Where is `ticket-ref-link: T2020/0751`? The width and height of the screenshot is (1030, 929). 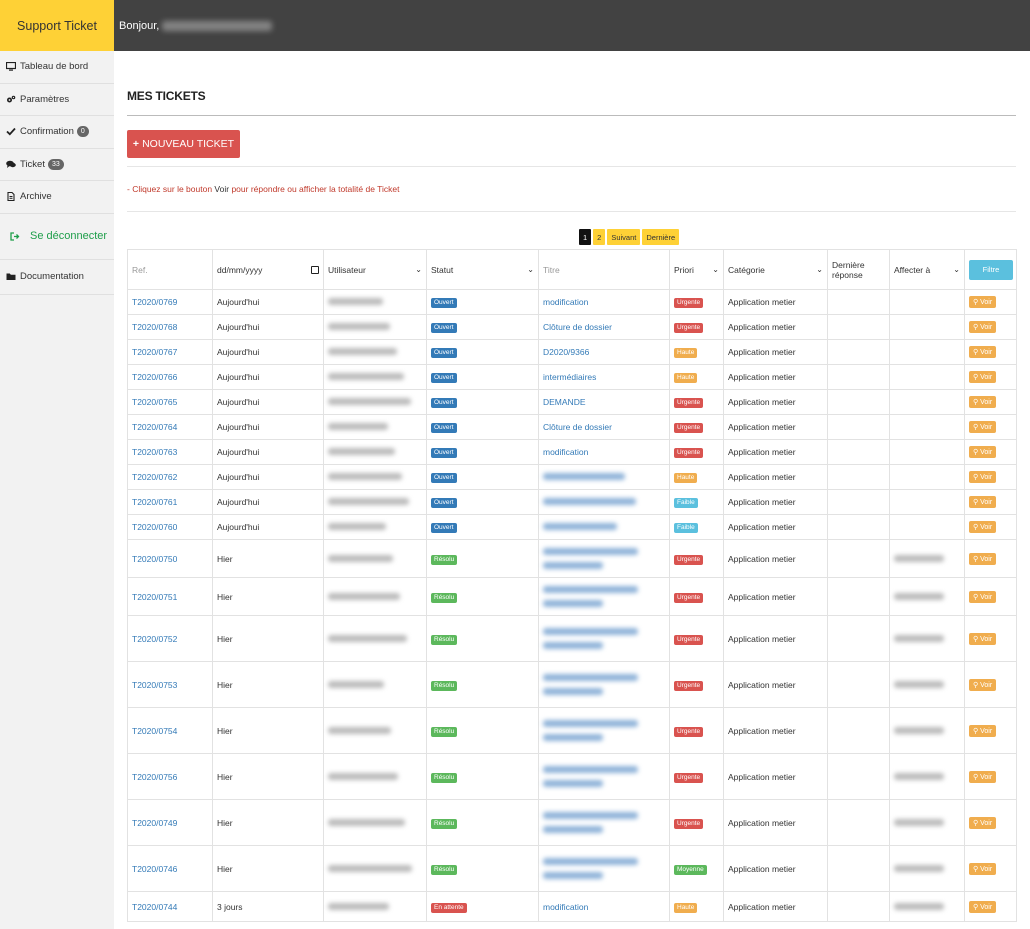 ticket-ref-link: T2020/0751 is located at coordinates (154, 597).